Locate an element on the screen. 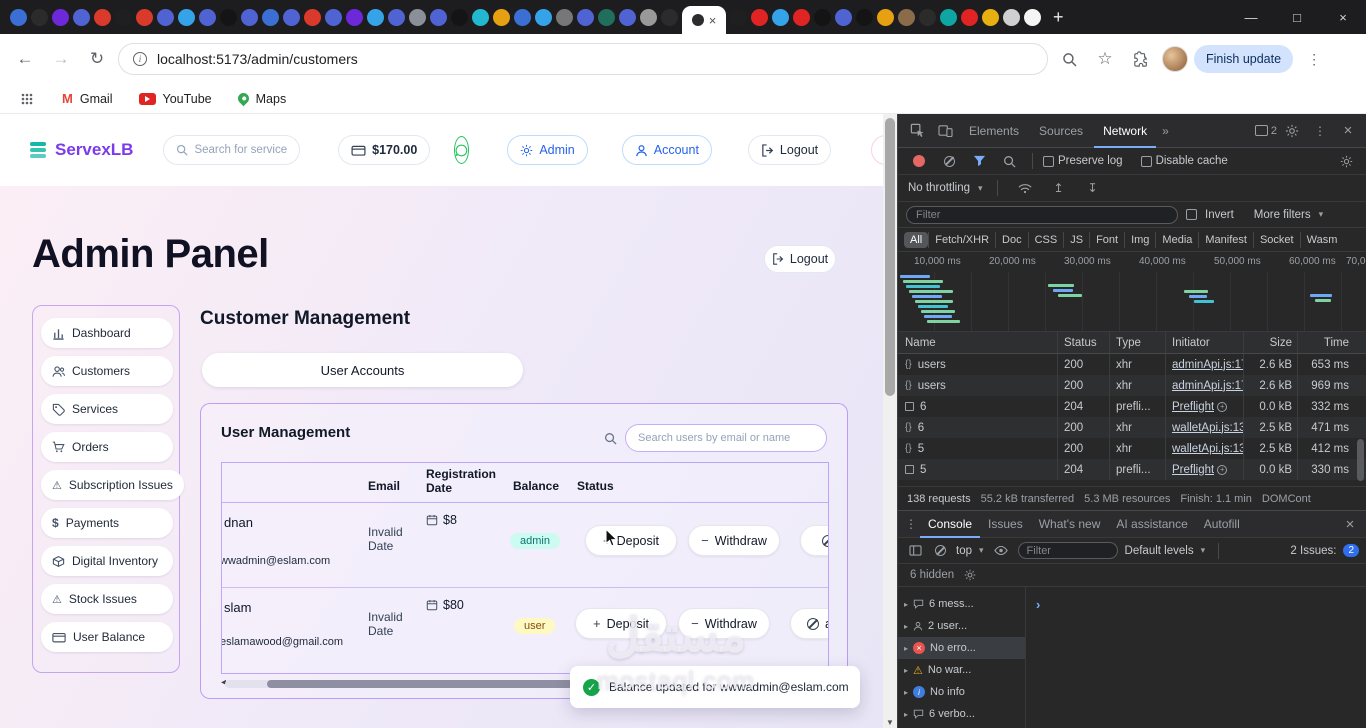  sidebar-item-stock-issues: ⚠ Stock Issues is located at coordinates (107, 599).